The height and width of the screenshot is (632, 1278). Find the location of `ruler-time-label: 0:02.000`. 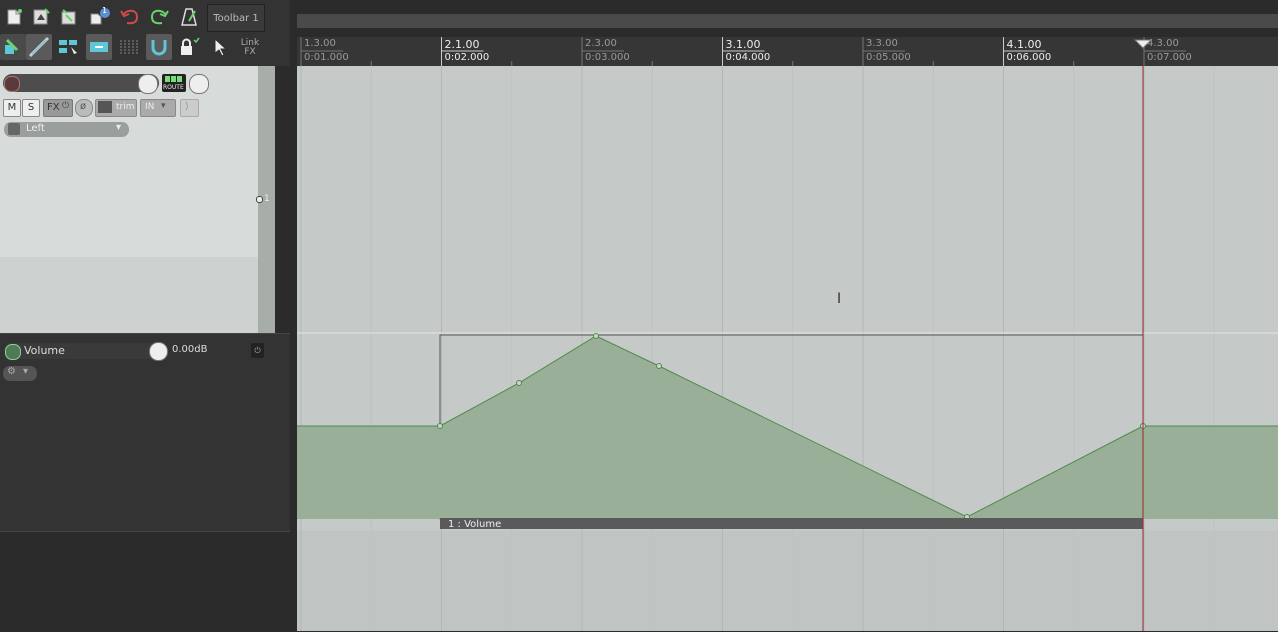

ruler-time-label: 0:02.000 is located at coordinates (467, 57).